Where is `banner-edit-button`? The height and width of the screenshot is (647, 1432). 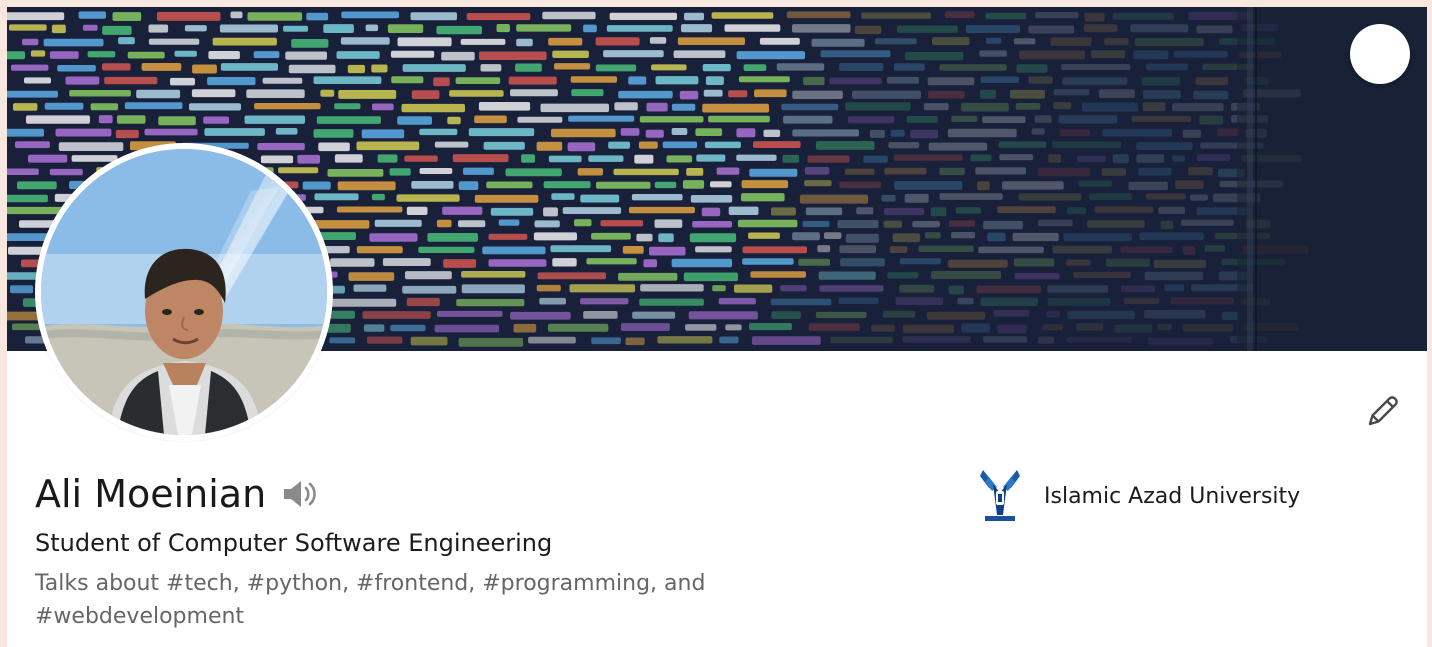
banner-edit-button is located at coordinates (1380, 54).